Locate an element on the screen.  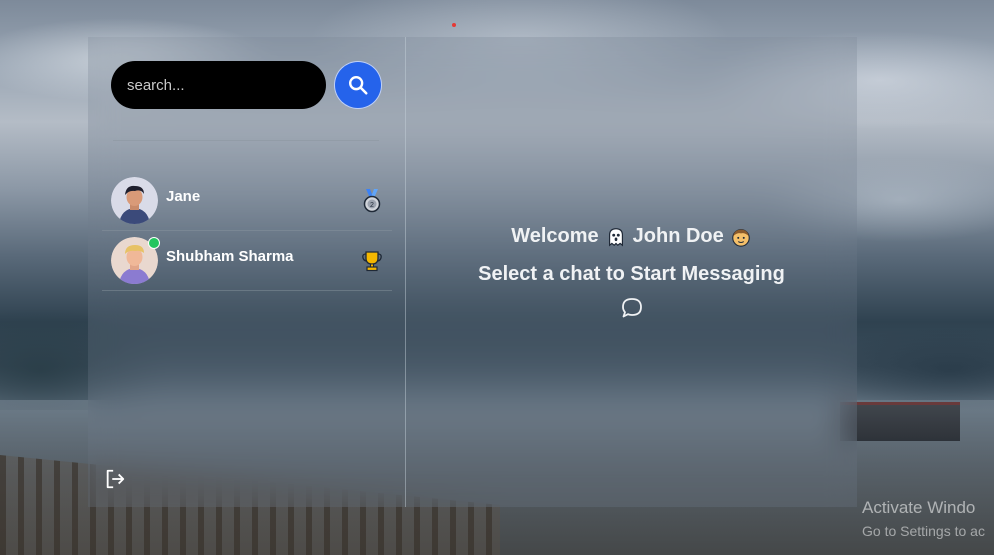
trophy-icon is located at coordinates (372, 261).